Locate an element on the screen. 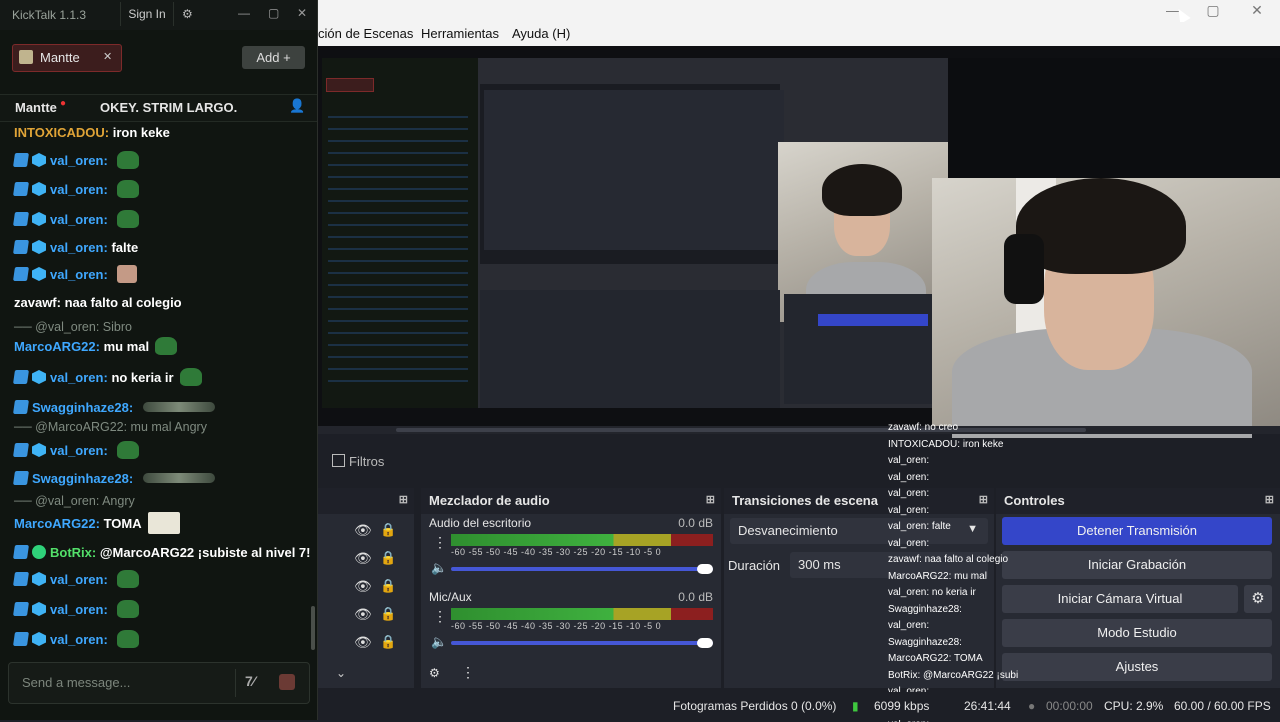 Image resolution: width=1280 pixels, height=722 pixels. menu-scene-collection: ción de Escenas is located at coordinates (365, 33).